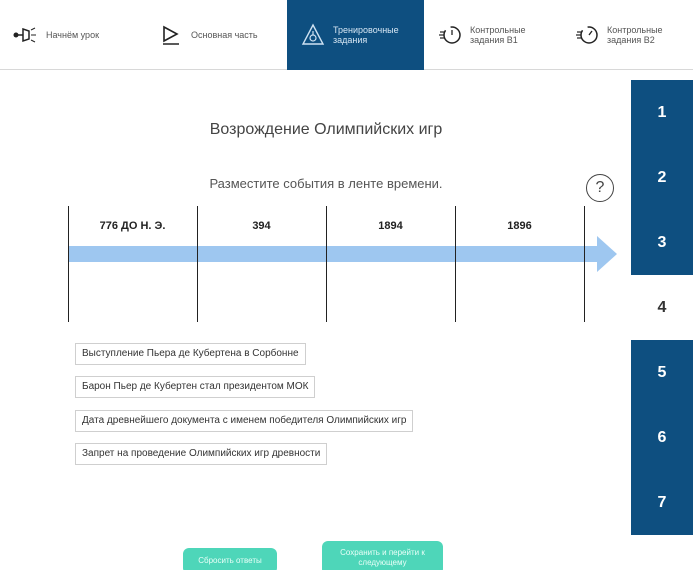 The height and width of the screenshot is (570, 693). I want to click on timeline-label-1896: 1896, so click(519, 226).